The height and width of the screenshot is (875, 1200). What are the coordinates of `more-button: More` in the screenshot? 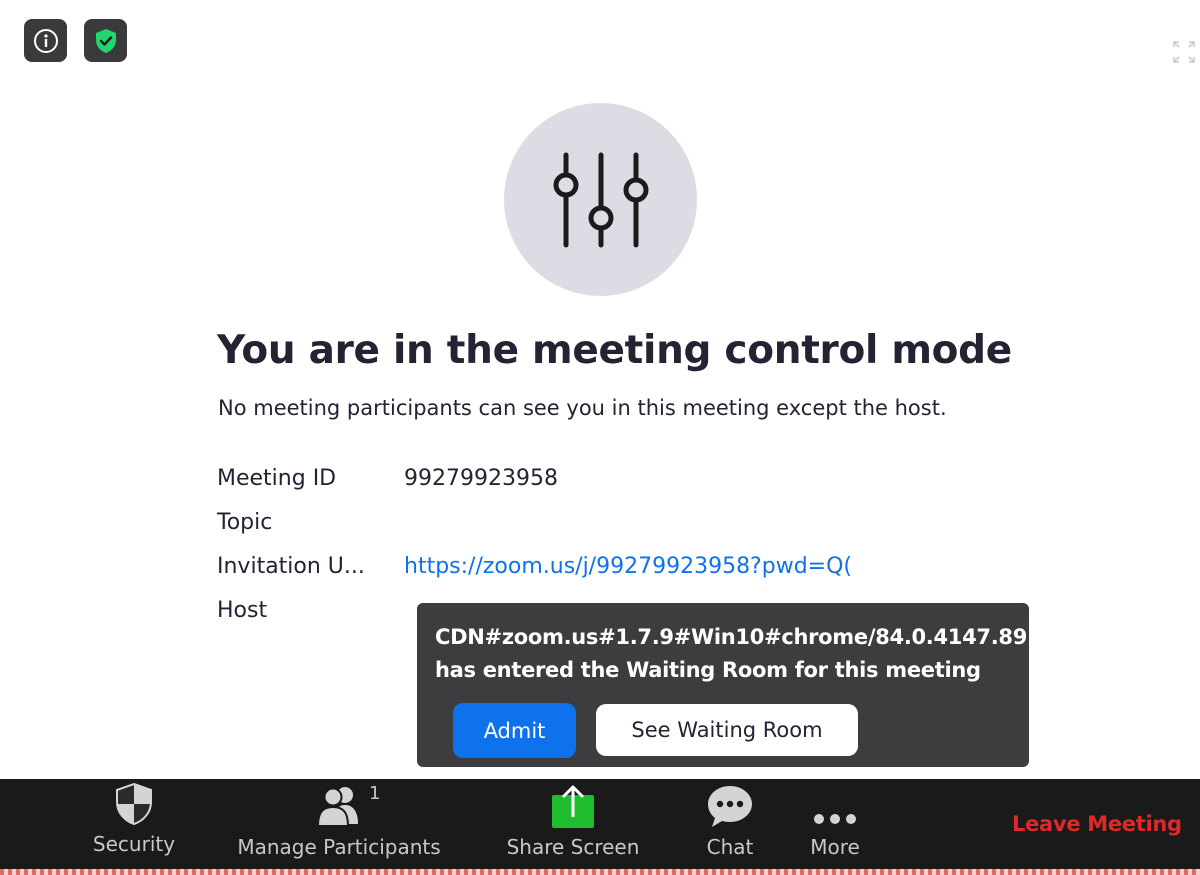 It's located at (835, 824).